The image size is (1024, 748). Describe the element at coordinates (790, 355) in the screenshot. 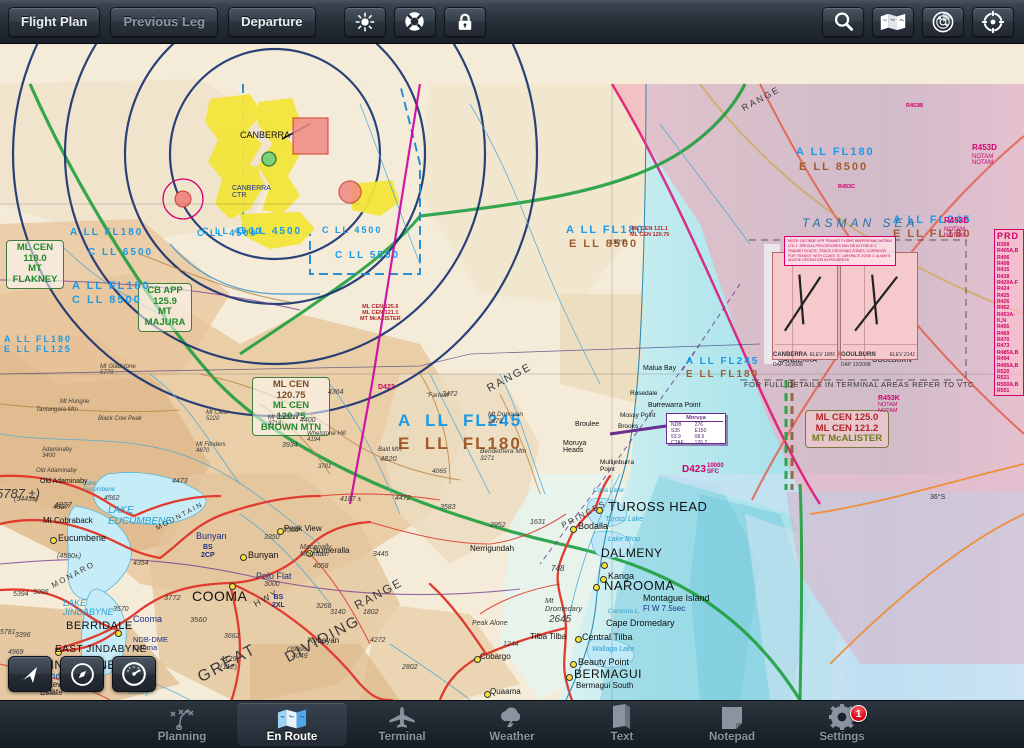

I see `inset-airport-name: CANBERRA` at that location.